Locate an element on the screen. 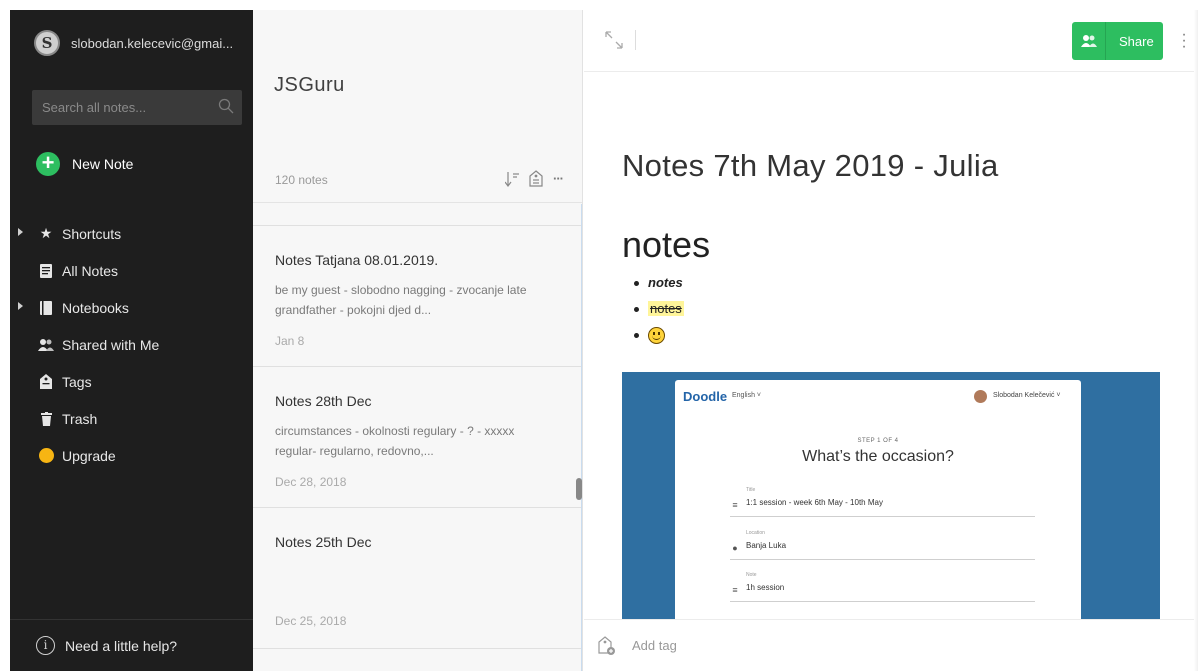  sidebar-item-shortcuts: ★ Shortcuts is located at coordinates (131, 233).